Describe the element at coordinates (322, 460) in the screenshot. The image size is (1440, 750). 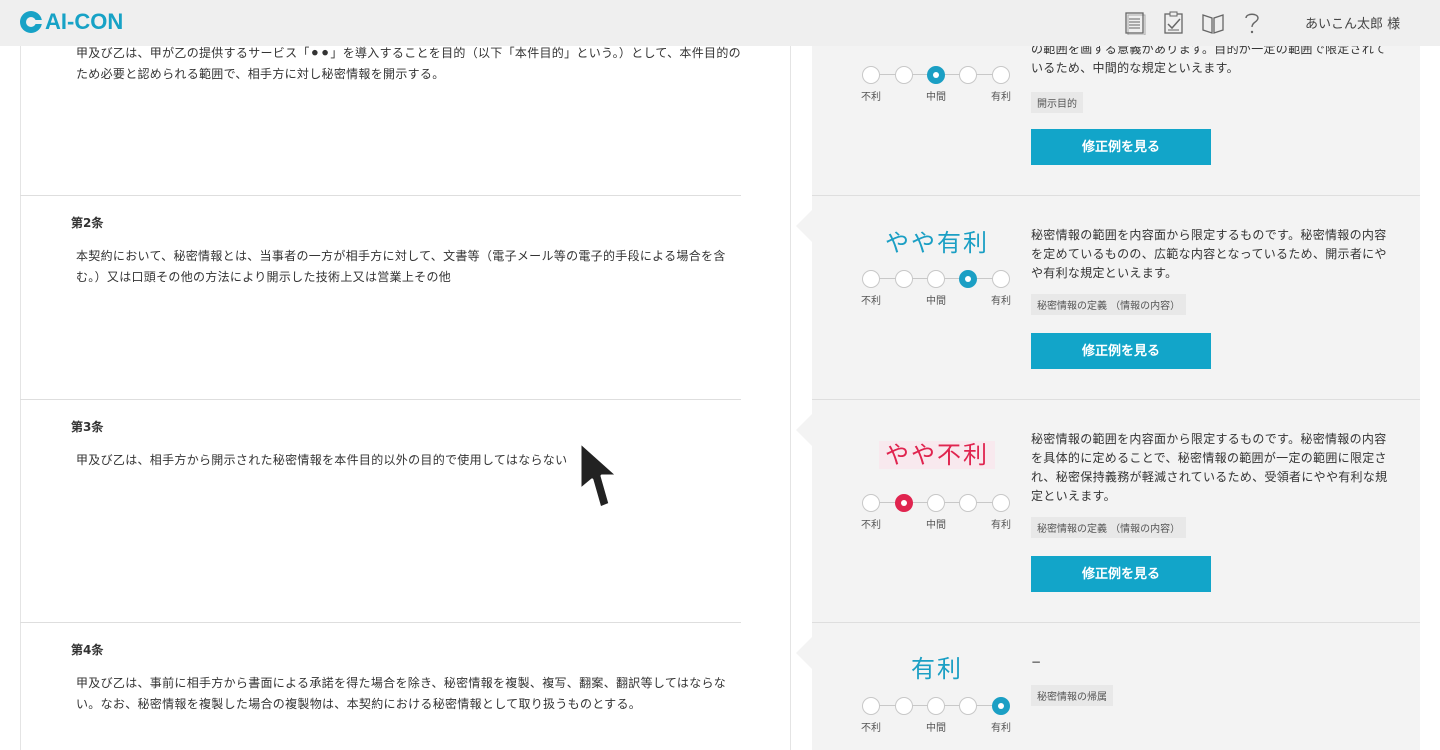
I see `article-body: 甲及び乙は、相手方から開示された秘密情報を本件目的以外の目的で使用してはならない` at that location.